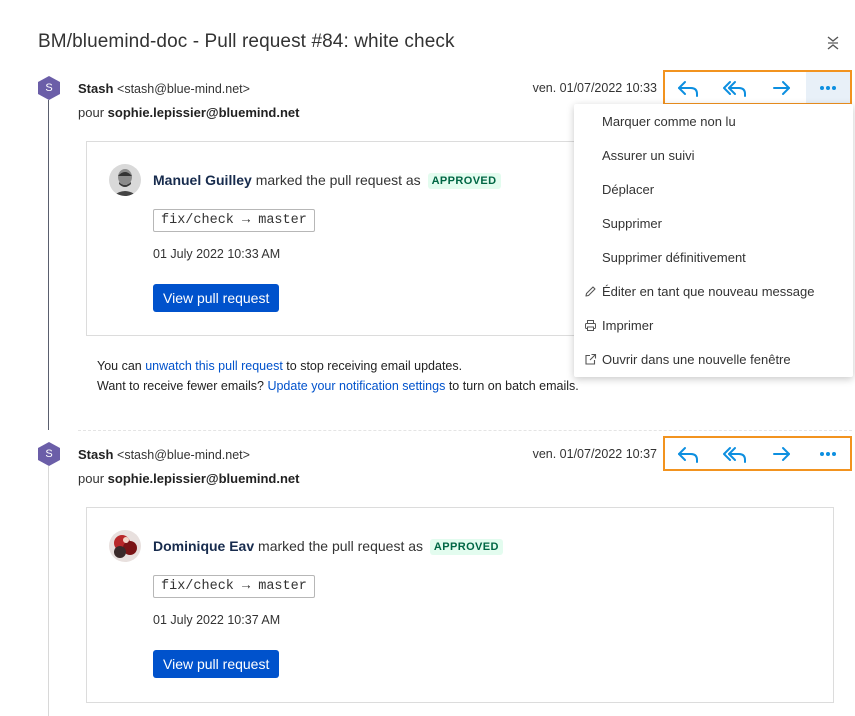 This screenshot has height=716, width=855. Describe the element at coordinates (204, 546) in the screenshot. I see `reviewer-name: Dominique Eav` at that location.